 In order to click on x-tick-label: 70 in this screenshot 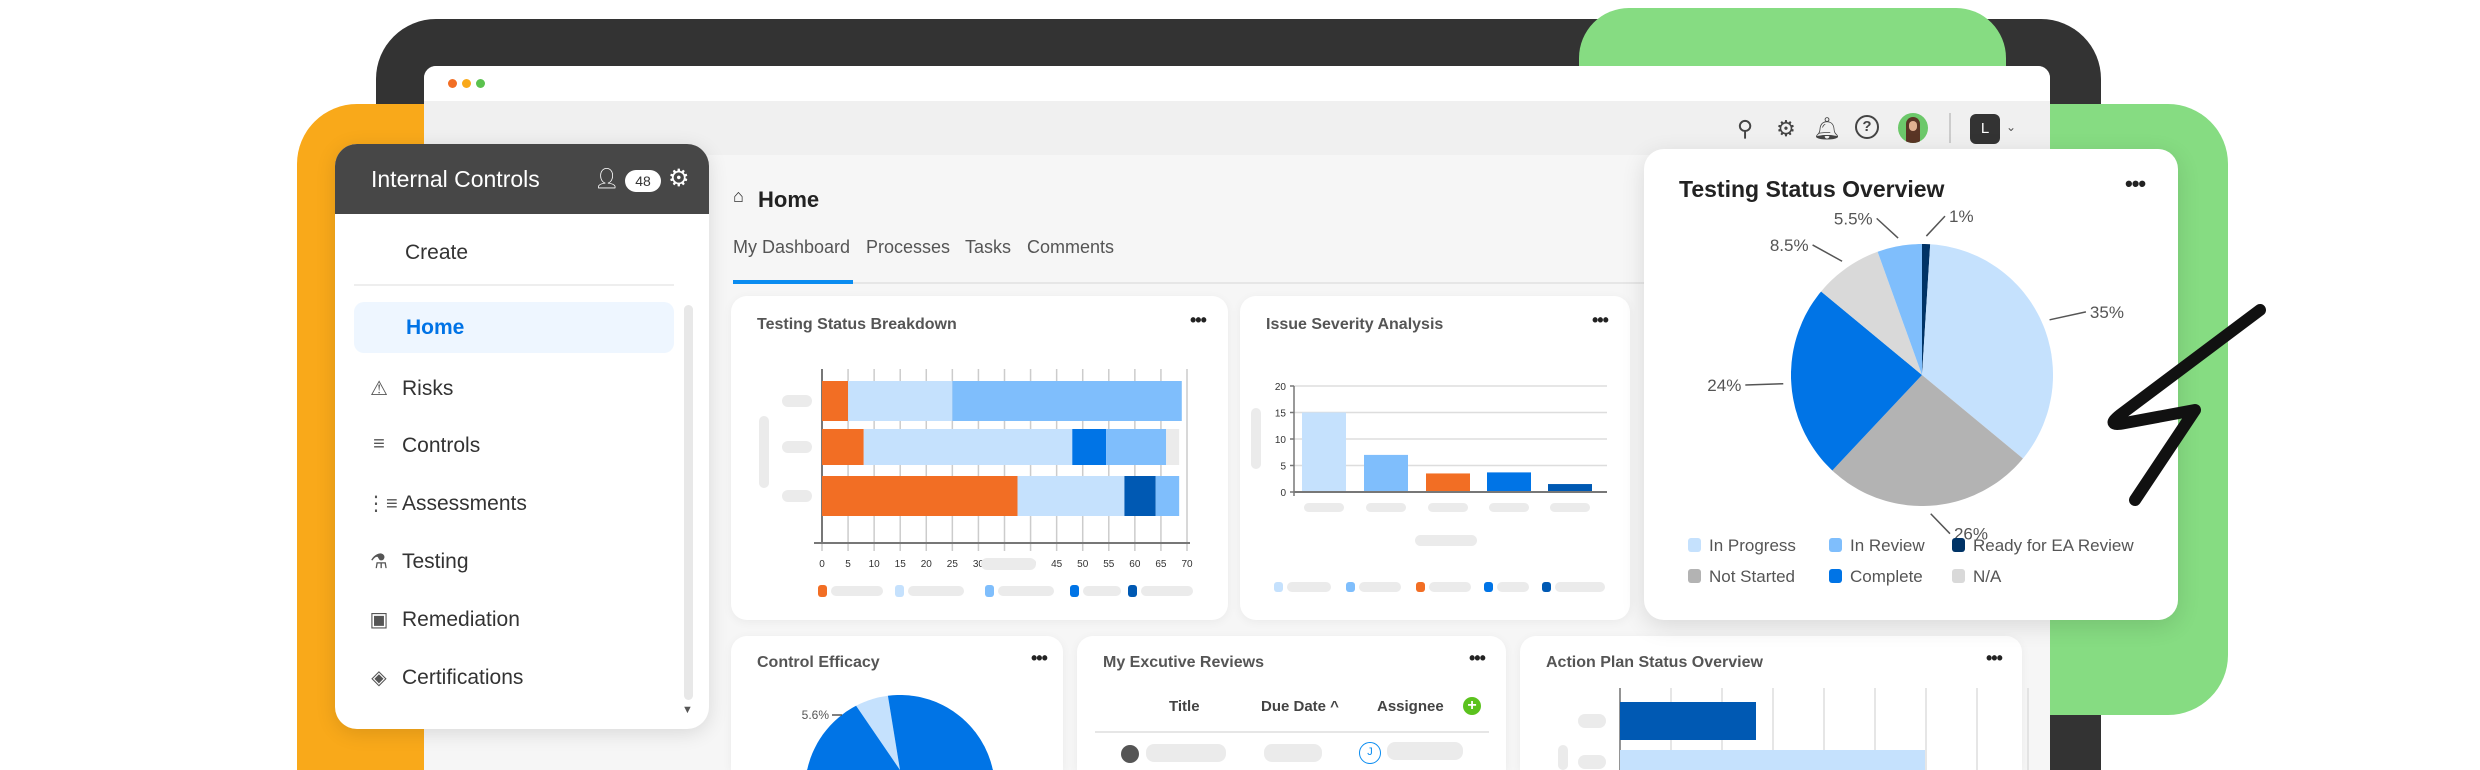, I will do `click(1187, 564)`.